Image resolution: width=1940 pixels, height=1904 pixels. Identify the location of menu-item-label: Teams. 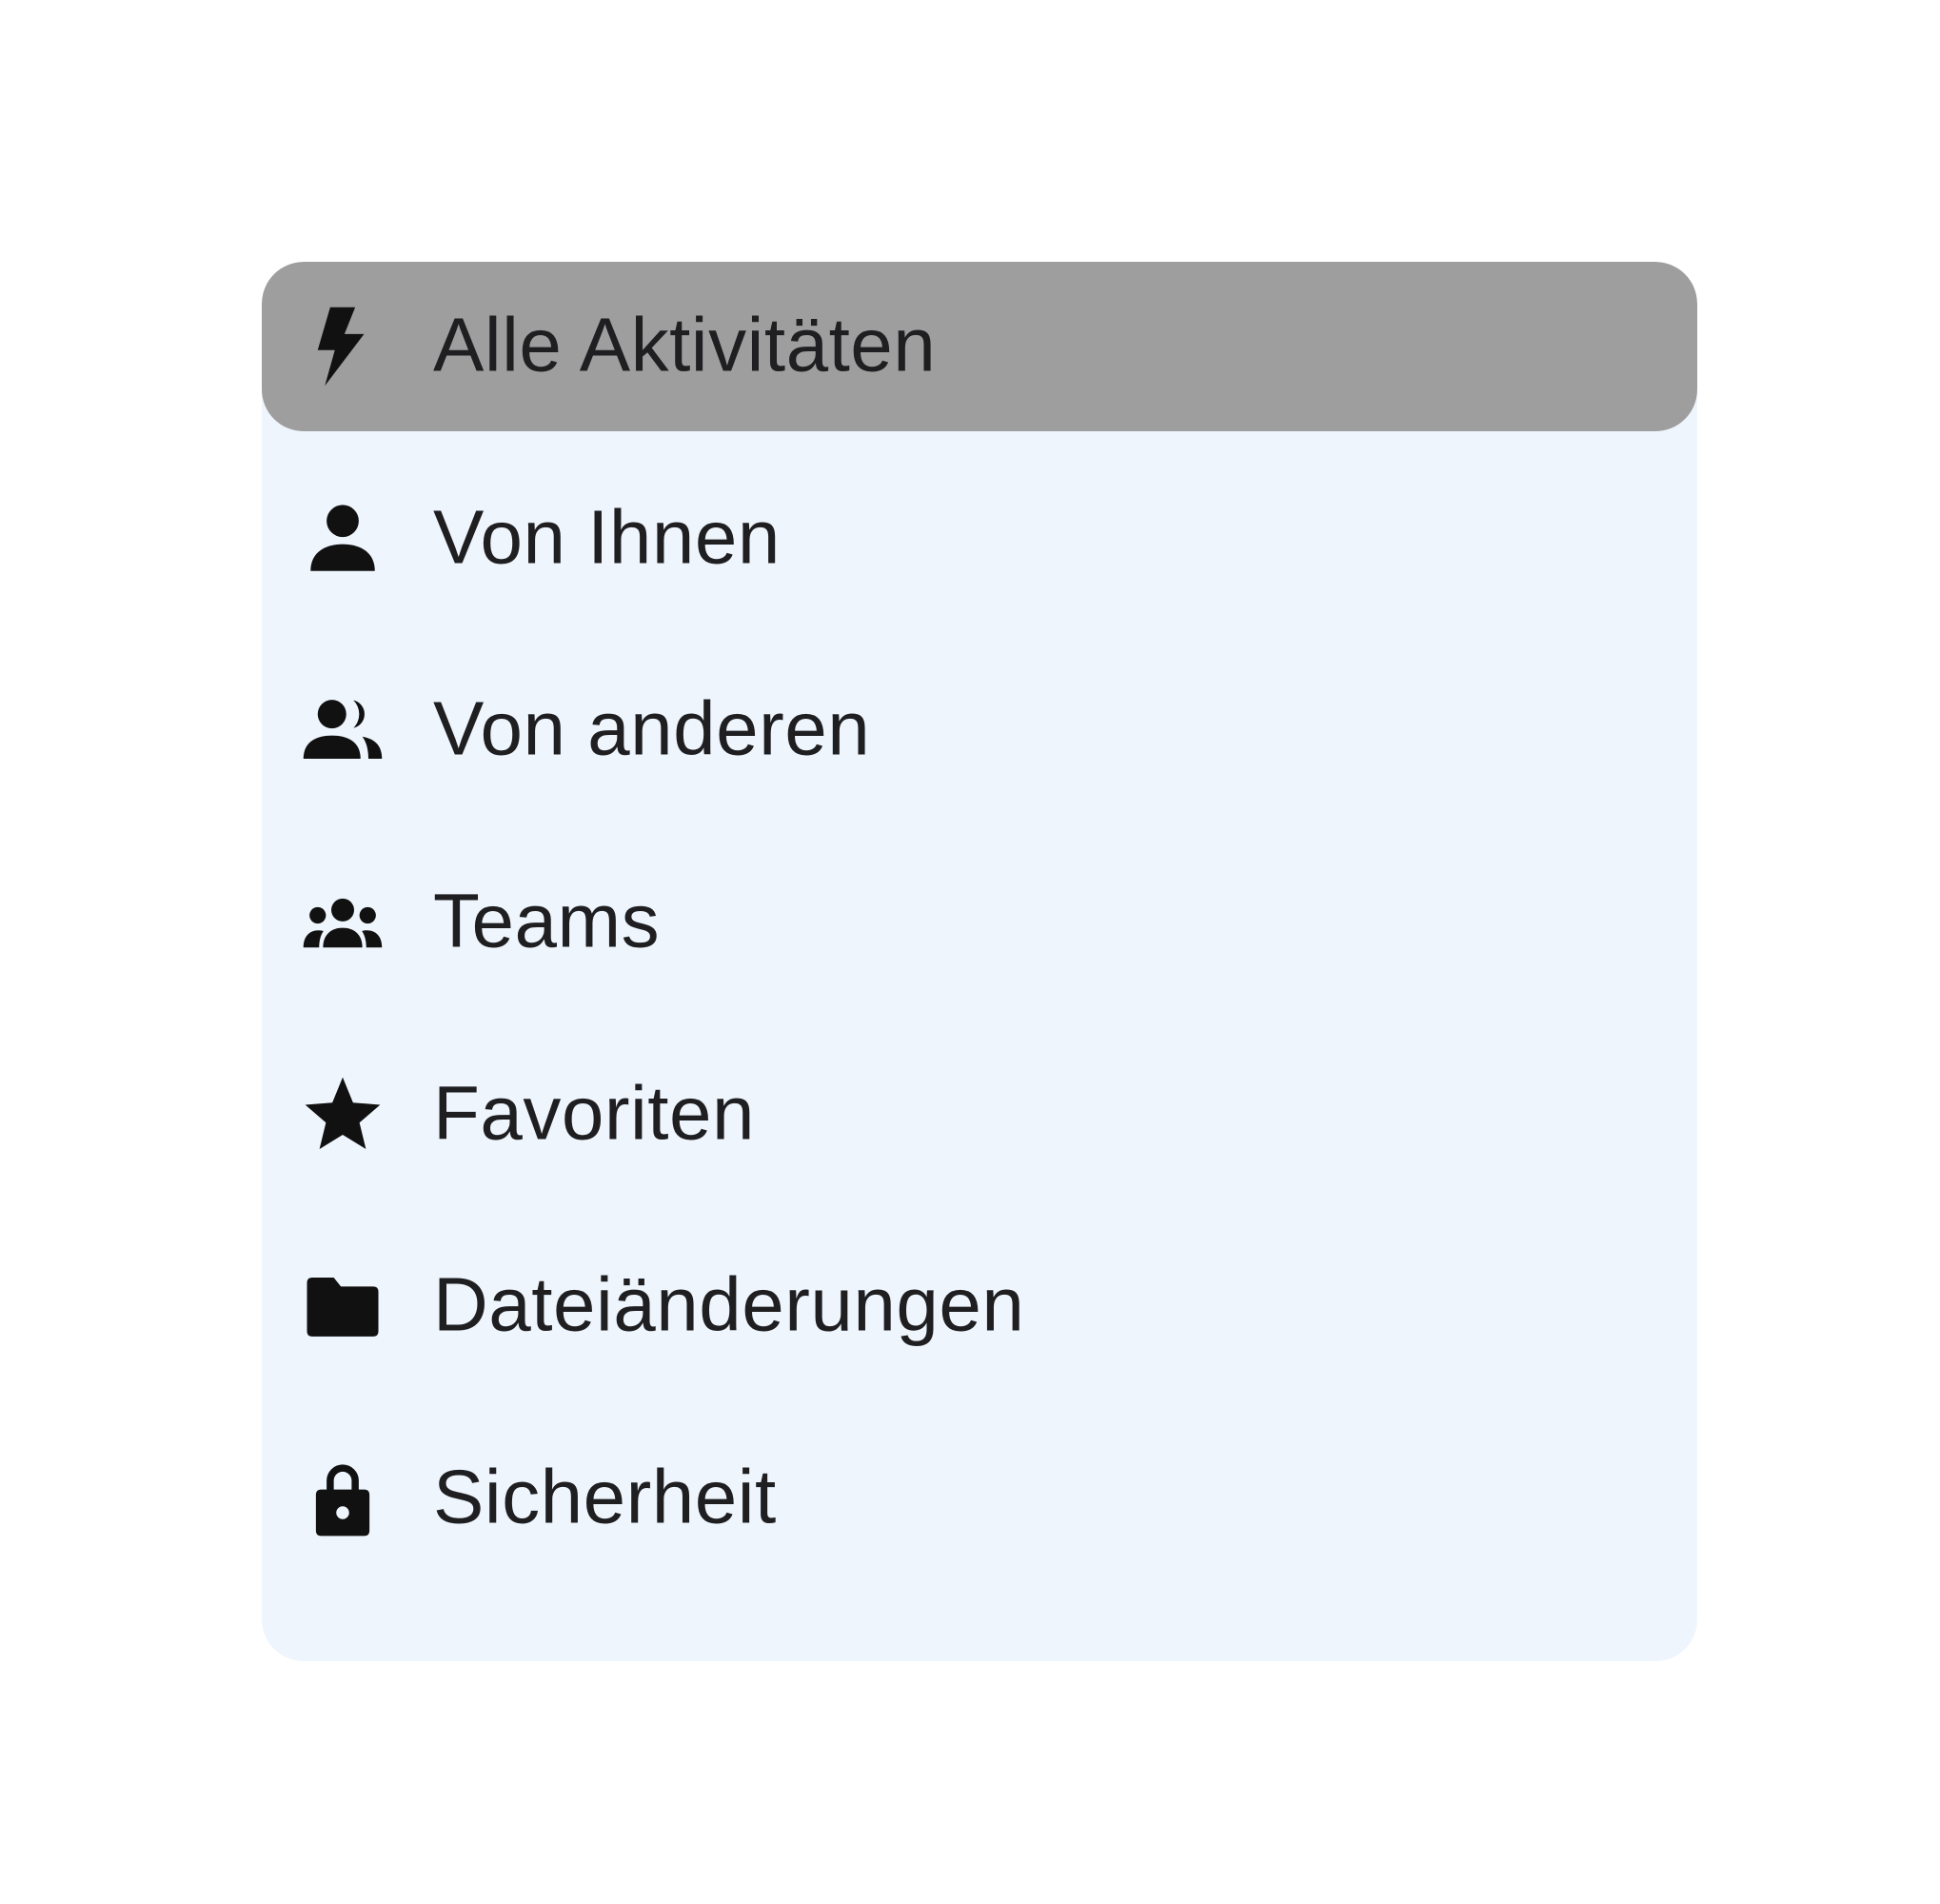
(547, 920).